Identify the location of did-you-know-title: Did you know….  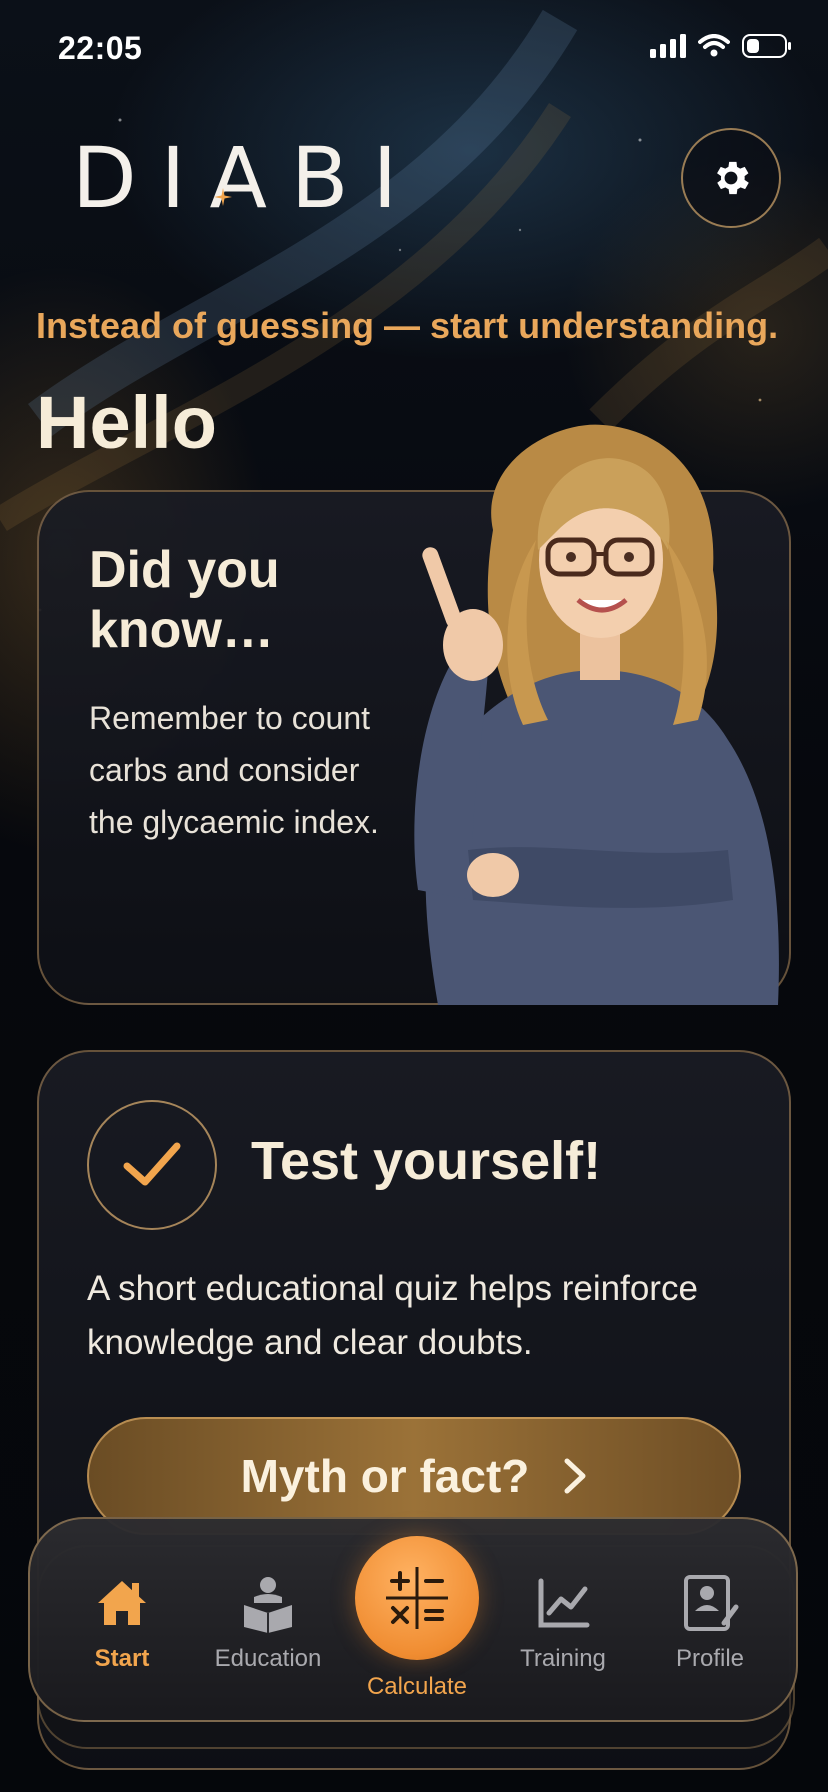
(184, 600).